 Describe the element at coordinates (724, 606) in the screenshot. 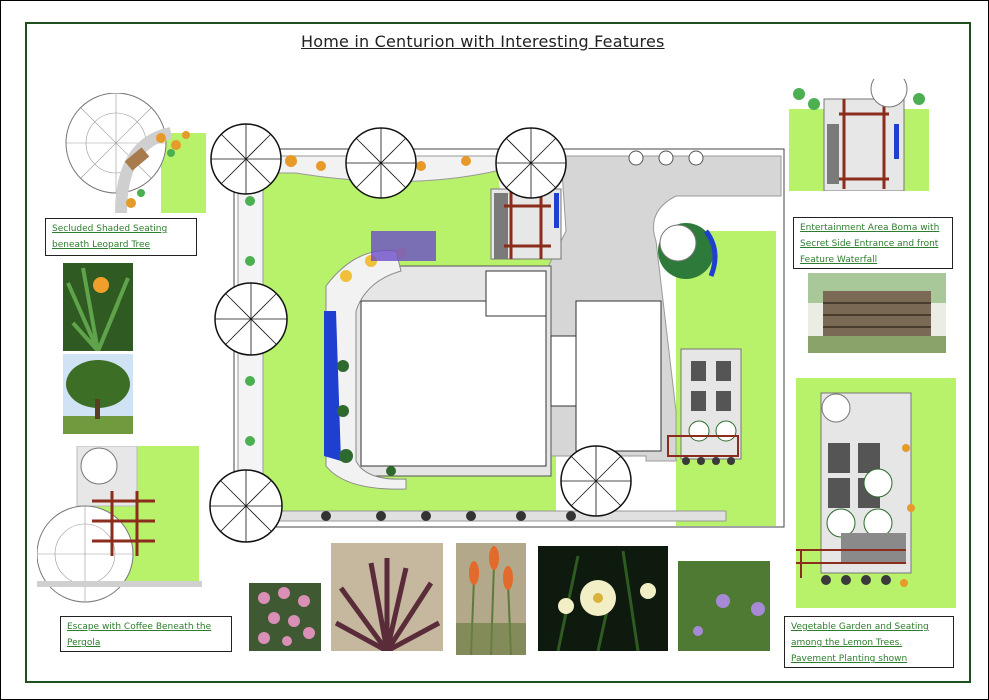

I see `purple-flower-photo` at that location.